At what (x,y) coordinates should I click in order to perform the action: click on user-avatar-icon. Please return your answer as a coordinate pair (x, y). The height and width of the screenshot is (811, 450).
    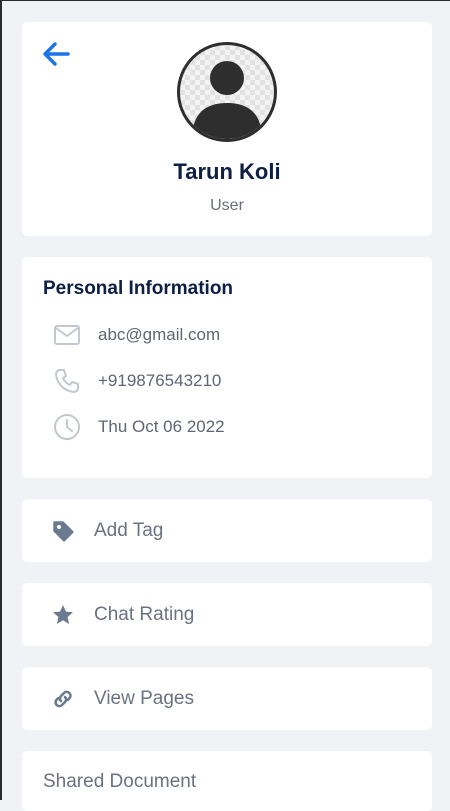
    Looking at the image, I should click on (227, 100).